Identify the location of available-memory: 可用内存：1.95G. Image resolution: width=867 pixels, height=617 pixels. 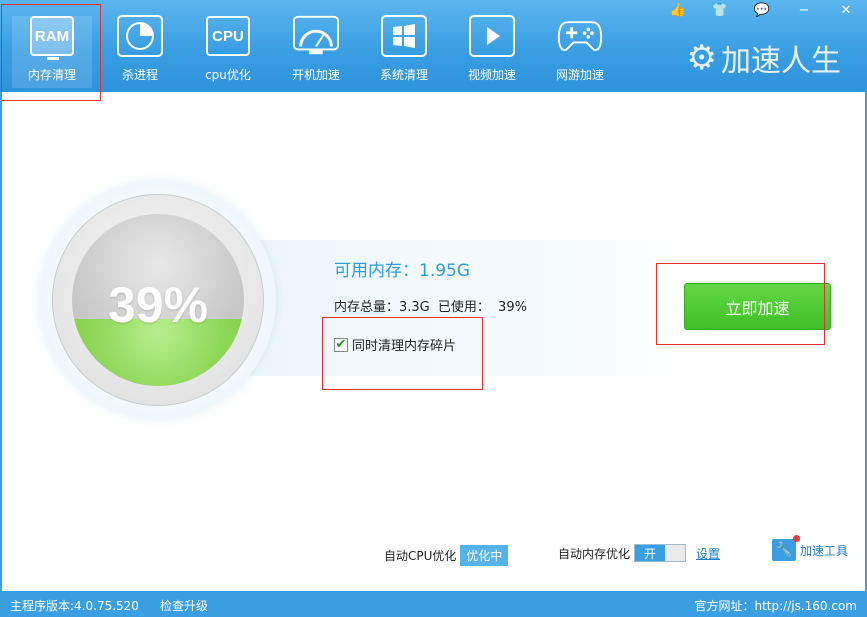
(402, 271).